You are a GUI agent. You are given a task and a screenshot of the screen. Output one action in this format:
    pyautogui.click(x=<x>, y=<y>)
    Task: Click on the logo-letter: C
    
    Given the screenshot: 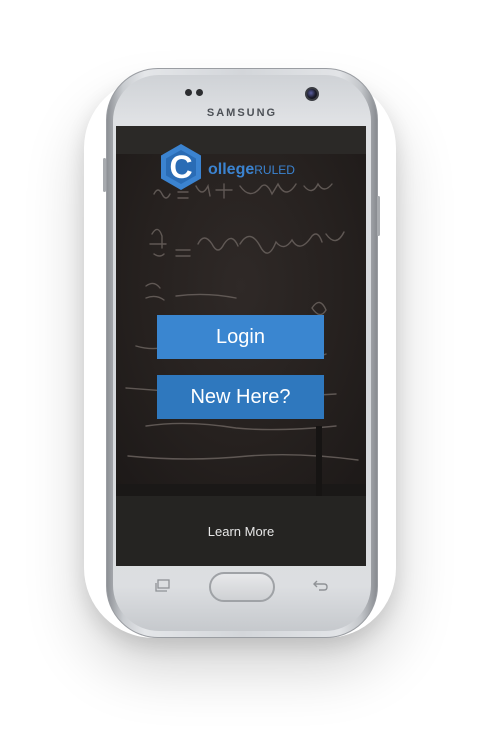 What is the action you would take?
    pyautogui.click(x=181, y=167)
    